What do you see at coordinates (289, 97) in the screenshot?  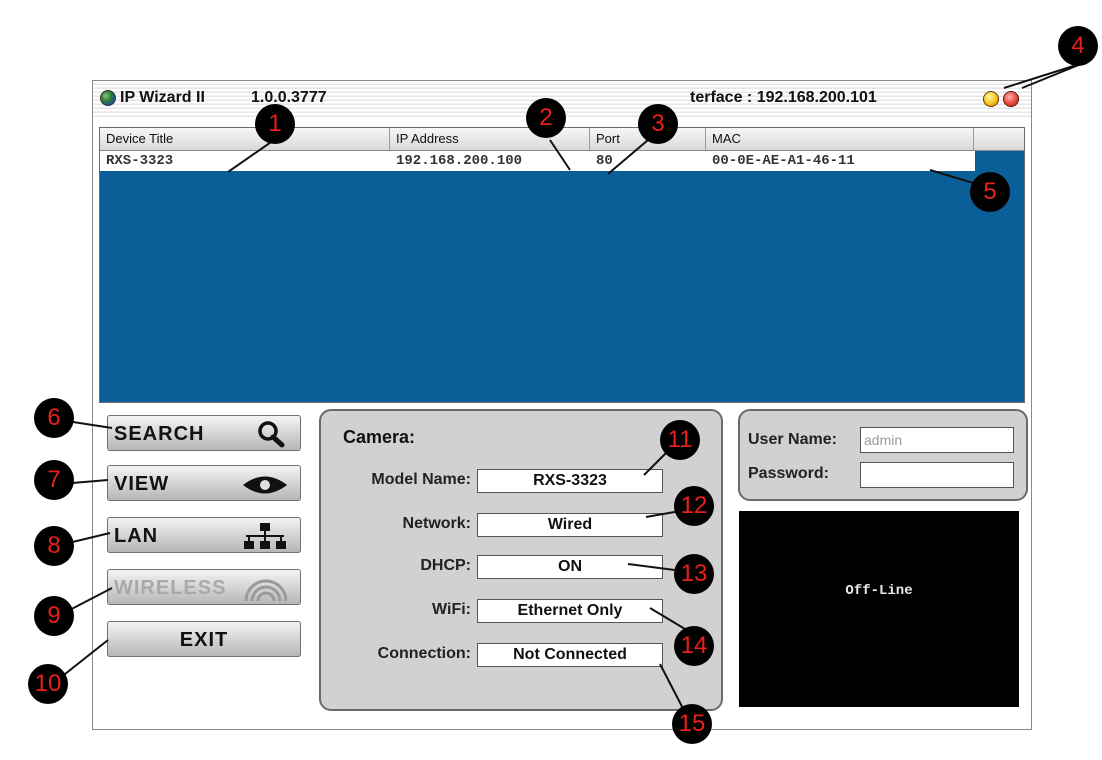 I see `app-version: 1.0.0.3777` at bounding box center [289, 97].